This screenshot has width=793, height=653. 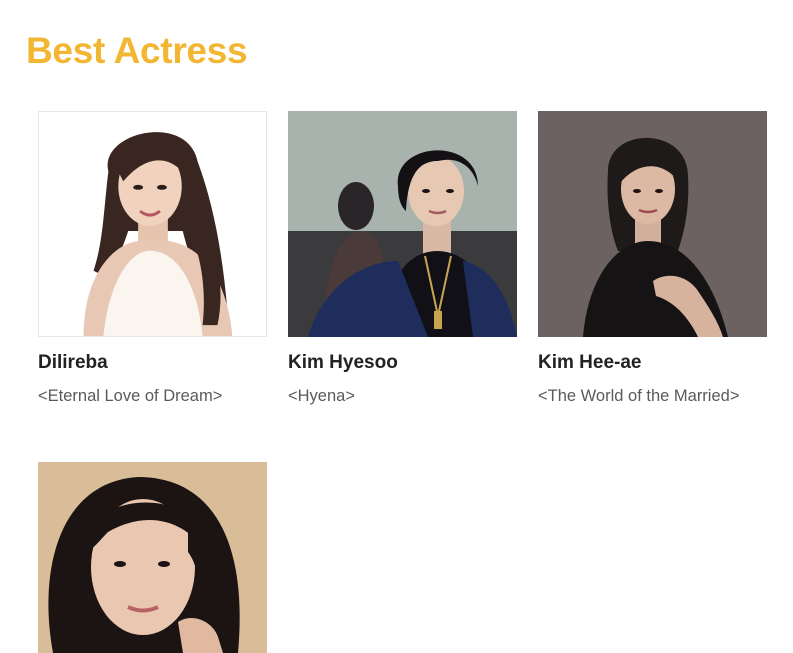 I want to click on nominee-card, so click(x=152, y=557).